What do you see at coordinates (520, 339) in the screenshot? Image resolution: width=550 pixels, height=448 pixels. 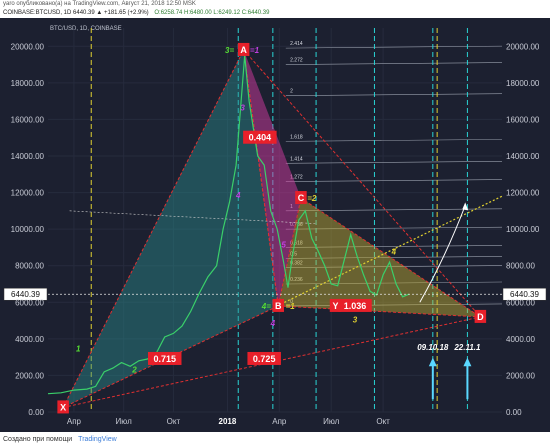 I see `y-tick-right: 4000.00` at bounding box center [520, 339].